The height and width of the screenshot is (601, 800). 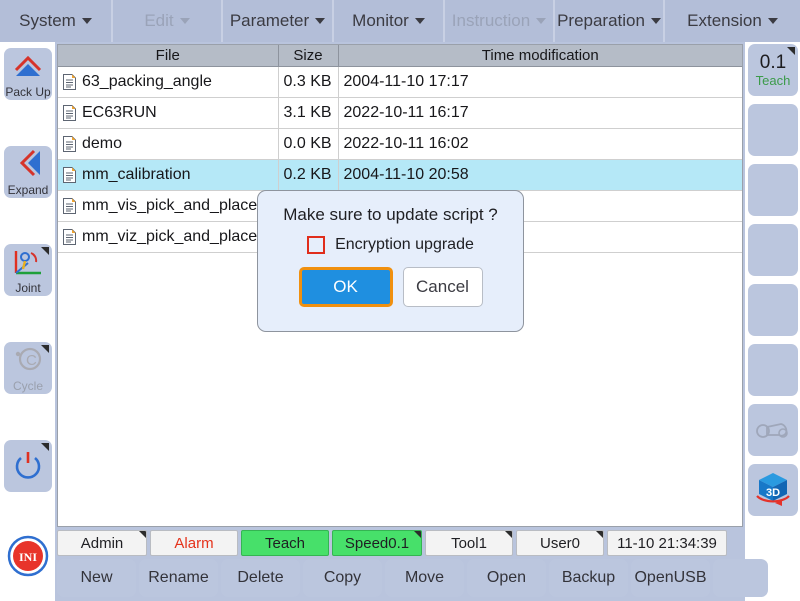 I want to click on table-row: EC63RUN 3.1 KB 2022-10-11 16:17, so click(x=400, y=113).